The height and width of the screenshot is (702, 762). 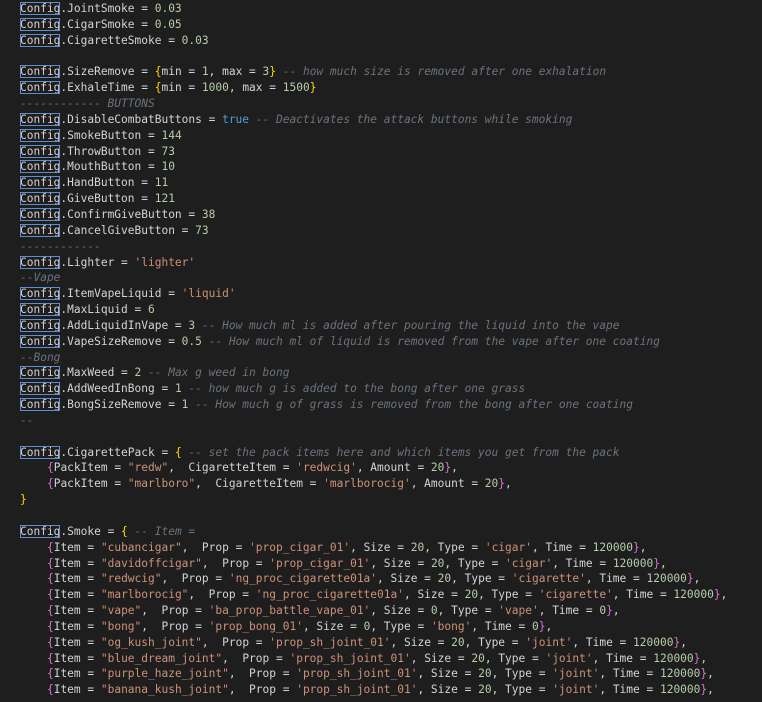 What do you see at coordinates (104, 310) in the screenshot?
I see `code-text: .MaxLiquid =` at bounding box center [104, 310].